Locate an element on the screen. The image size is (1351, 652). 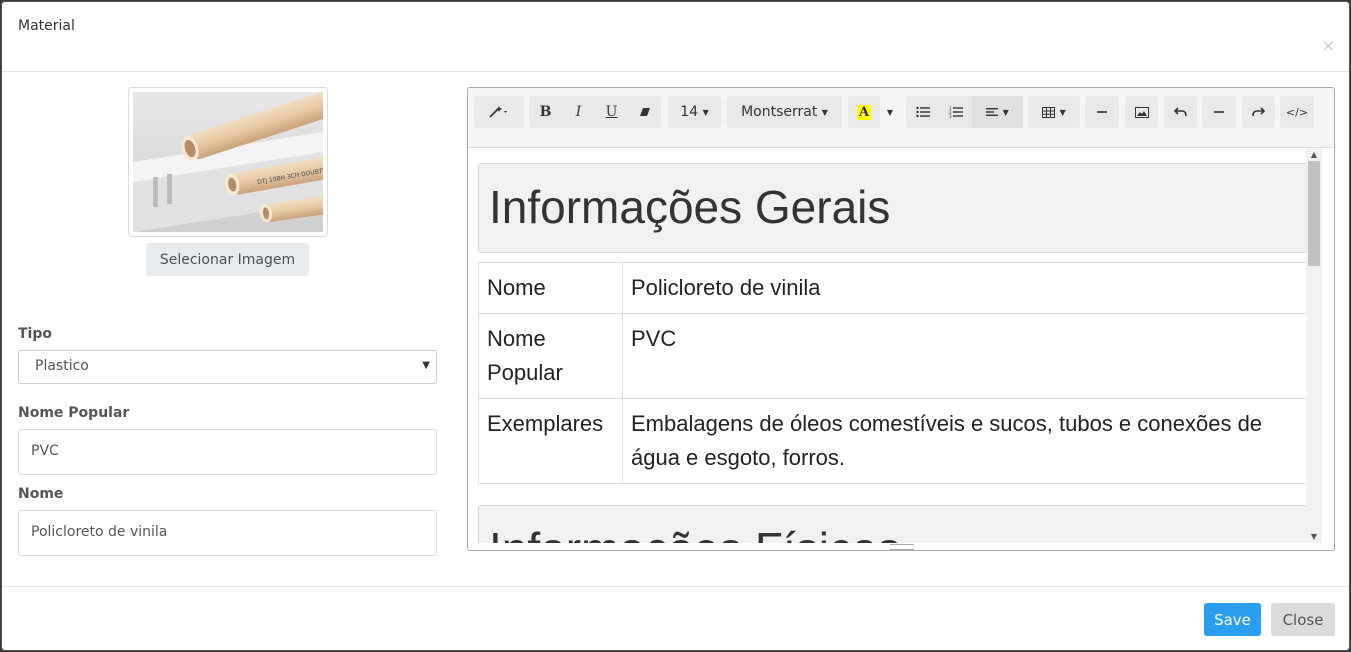
nome-field: Policloreto de vinila is located at coordinates (227, 533).